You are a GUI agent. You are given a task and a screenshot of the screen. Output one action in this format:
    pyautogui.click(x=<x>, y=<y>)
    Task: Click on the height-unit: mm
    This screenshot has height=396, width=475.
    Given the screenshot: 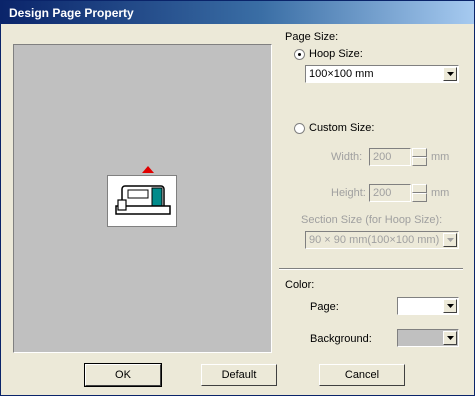 What is the action you would take?
    pyautogui.click(x=440, y=193)
    